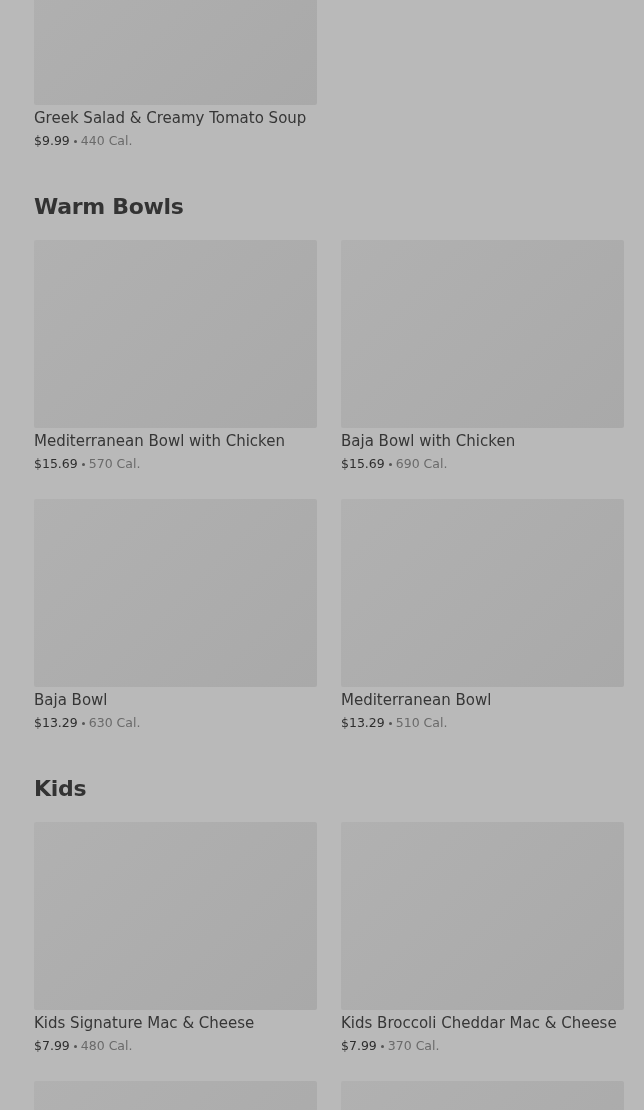 The width and height of the screenshot is (644, 1110). I want to click on item-name: Mediterranean Bowl with Chicken, so click(159, 441).